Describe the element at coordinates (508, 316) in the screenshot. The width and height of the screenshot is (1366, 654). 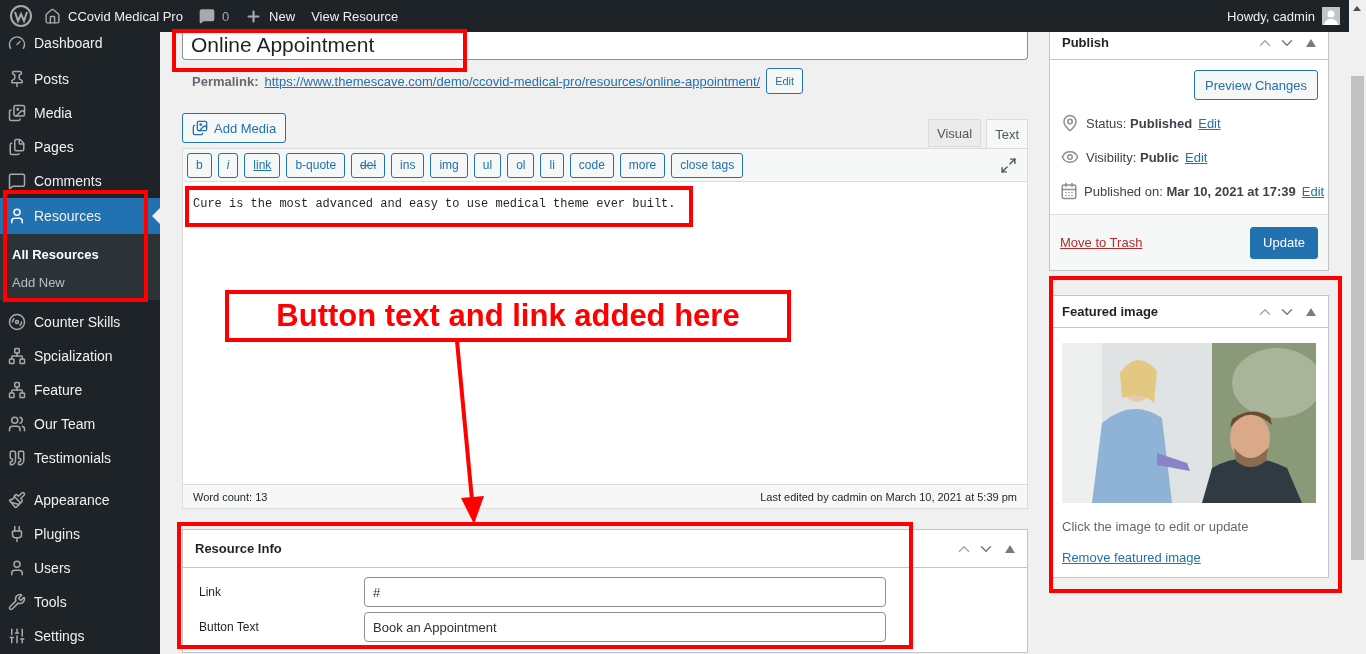
I see `callout-text: Button text and link added here` at that location.